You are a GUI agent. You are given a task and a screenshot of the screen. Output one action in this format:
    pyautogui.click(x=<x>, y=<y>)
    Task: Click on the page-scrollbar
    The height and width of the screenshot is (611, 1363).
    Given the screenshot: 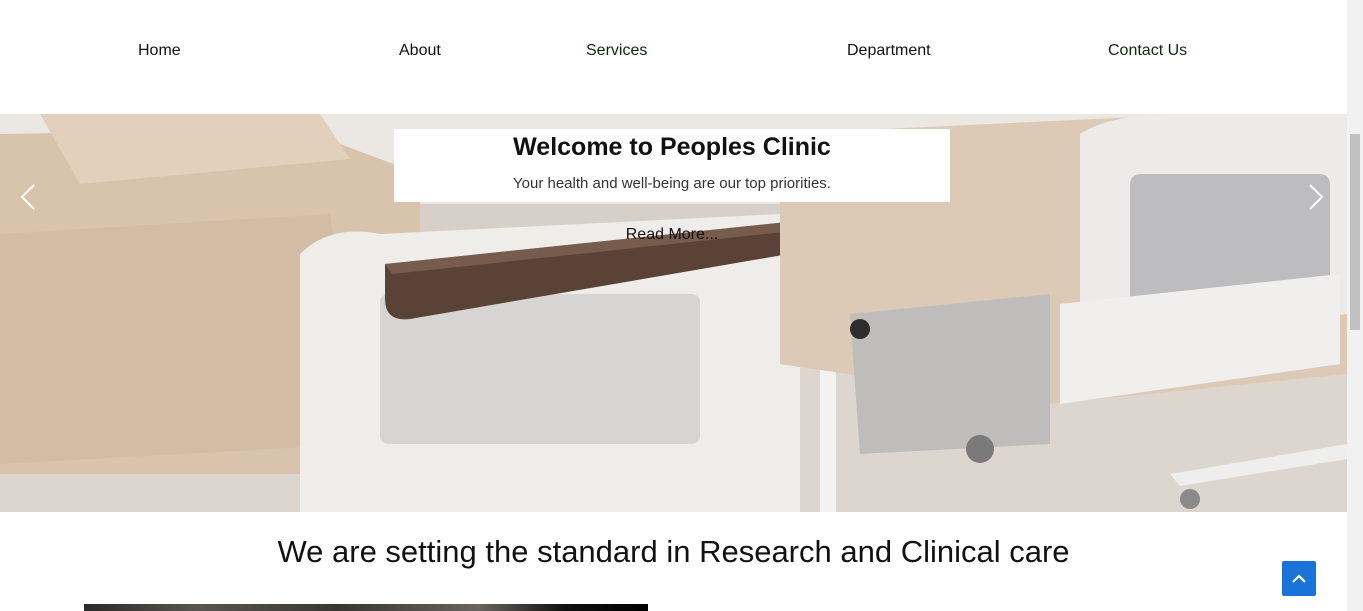 What is the action you would take?
    pyautogui.click(x=1355, y=305)
    